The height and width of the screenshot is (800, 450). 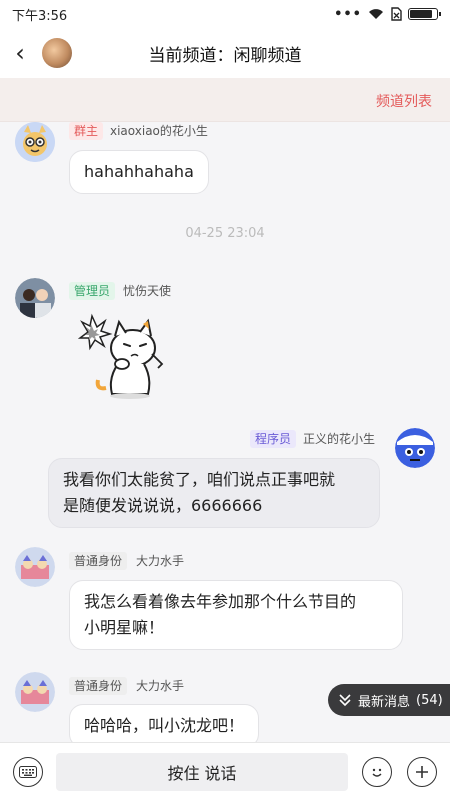 I want to click on cat-sticker, so click(x=124, y=358).